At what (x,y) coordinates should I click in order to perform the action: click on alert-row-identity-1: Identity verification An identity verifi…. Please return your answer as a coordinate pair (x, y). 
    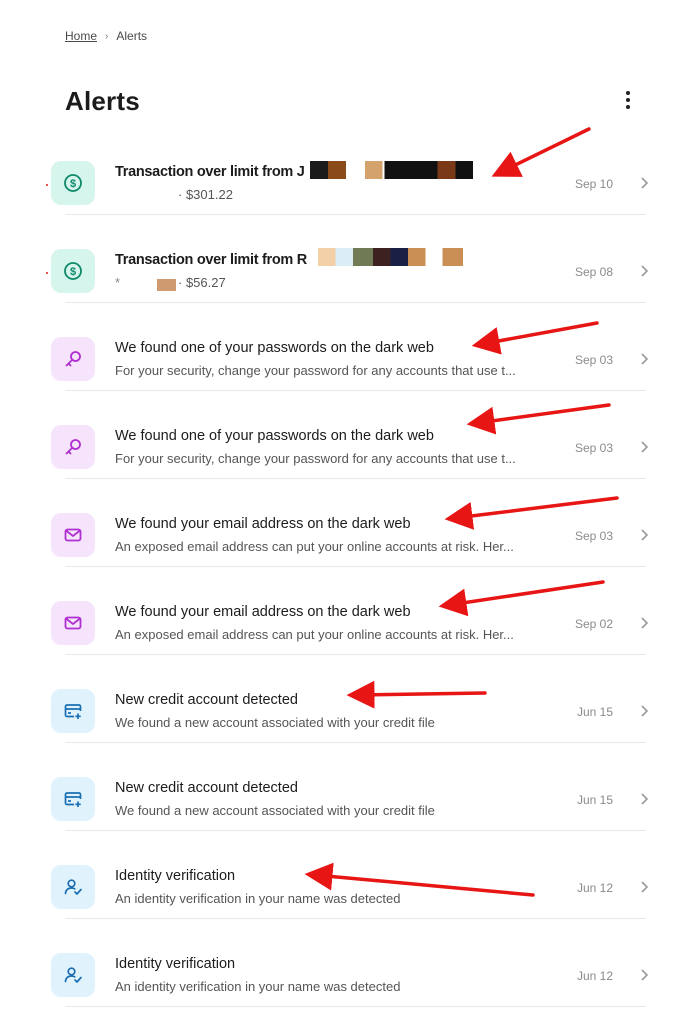
    Looking at the image, I should click on (349, 875).